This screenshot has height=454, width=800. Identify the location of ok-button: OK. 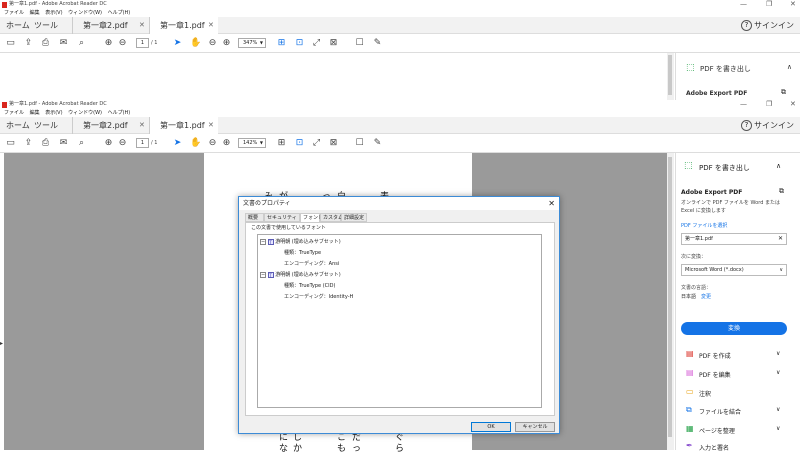
(491, 427).